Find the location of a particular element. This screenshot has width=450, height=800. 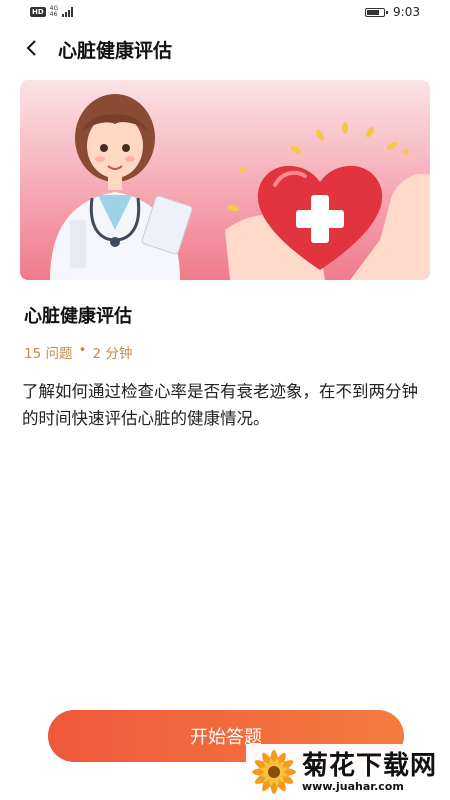

back-button is located at coordinates (32, 48).